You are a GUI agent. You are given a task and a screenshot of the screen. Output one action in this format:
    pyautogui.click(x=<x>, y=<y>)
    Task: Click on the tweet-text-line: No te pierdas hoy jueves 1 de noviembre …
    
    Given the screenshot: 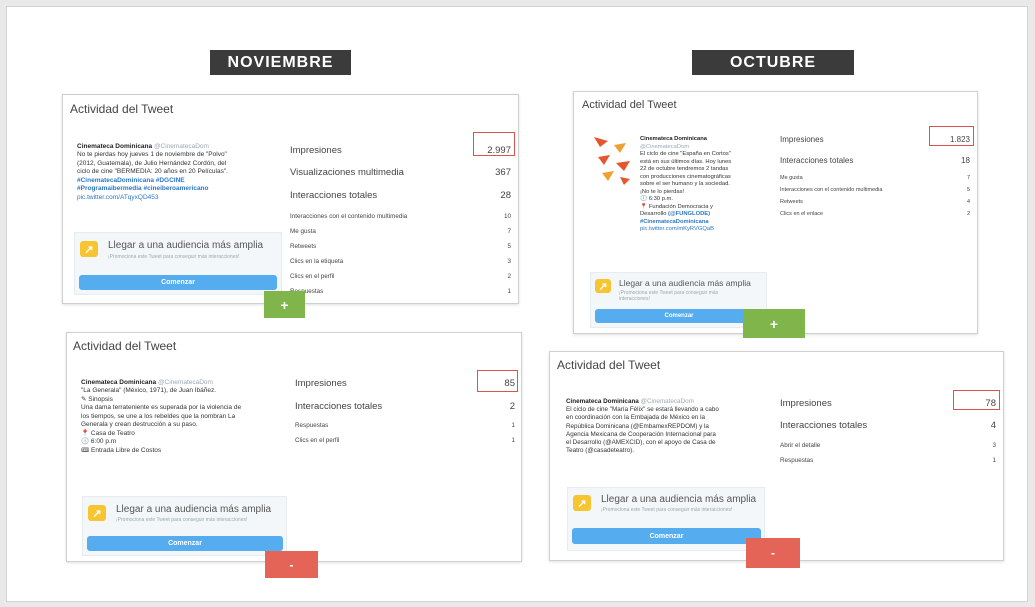 What is the action you would take?
    pyautogui.click(x=152, y=155)
    